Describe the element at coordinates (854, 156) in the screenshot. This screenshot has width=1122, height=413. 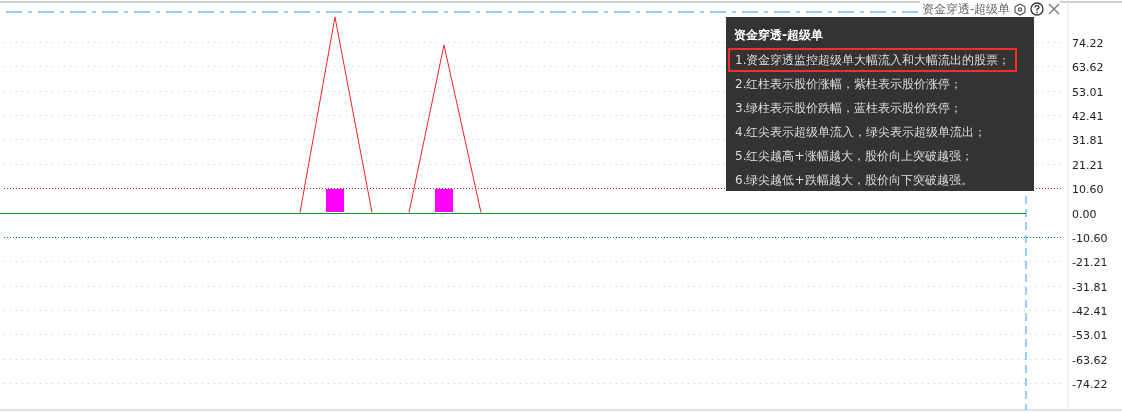
I see `tooltip-line: 5.红尖越高+涨幅越大，股价向上突破越强；` at that location.